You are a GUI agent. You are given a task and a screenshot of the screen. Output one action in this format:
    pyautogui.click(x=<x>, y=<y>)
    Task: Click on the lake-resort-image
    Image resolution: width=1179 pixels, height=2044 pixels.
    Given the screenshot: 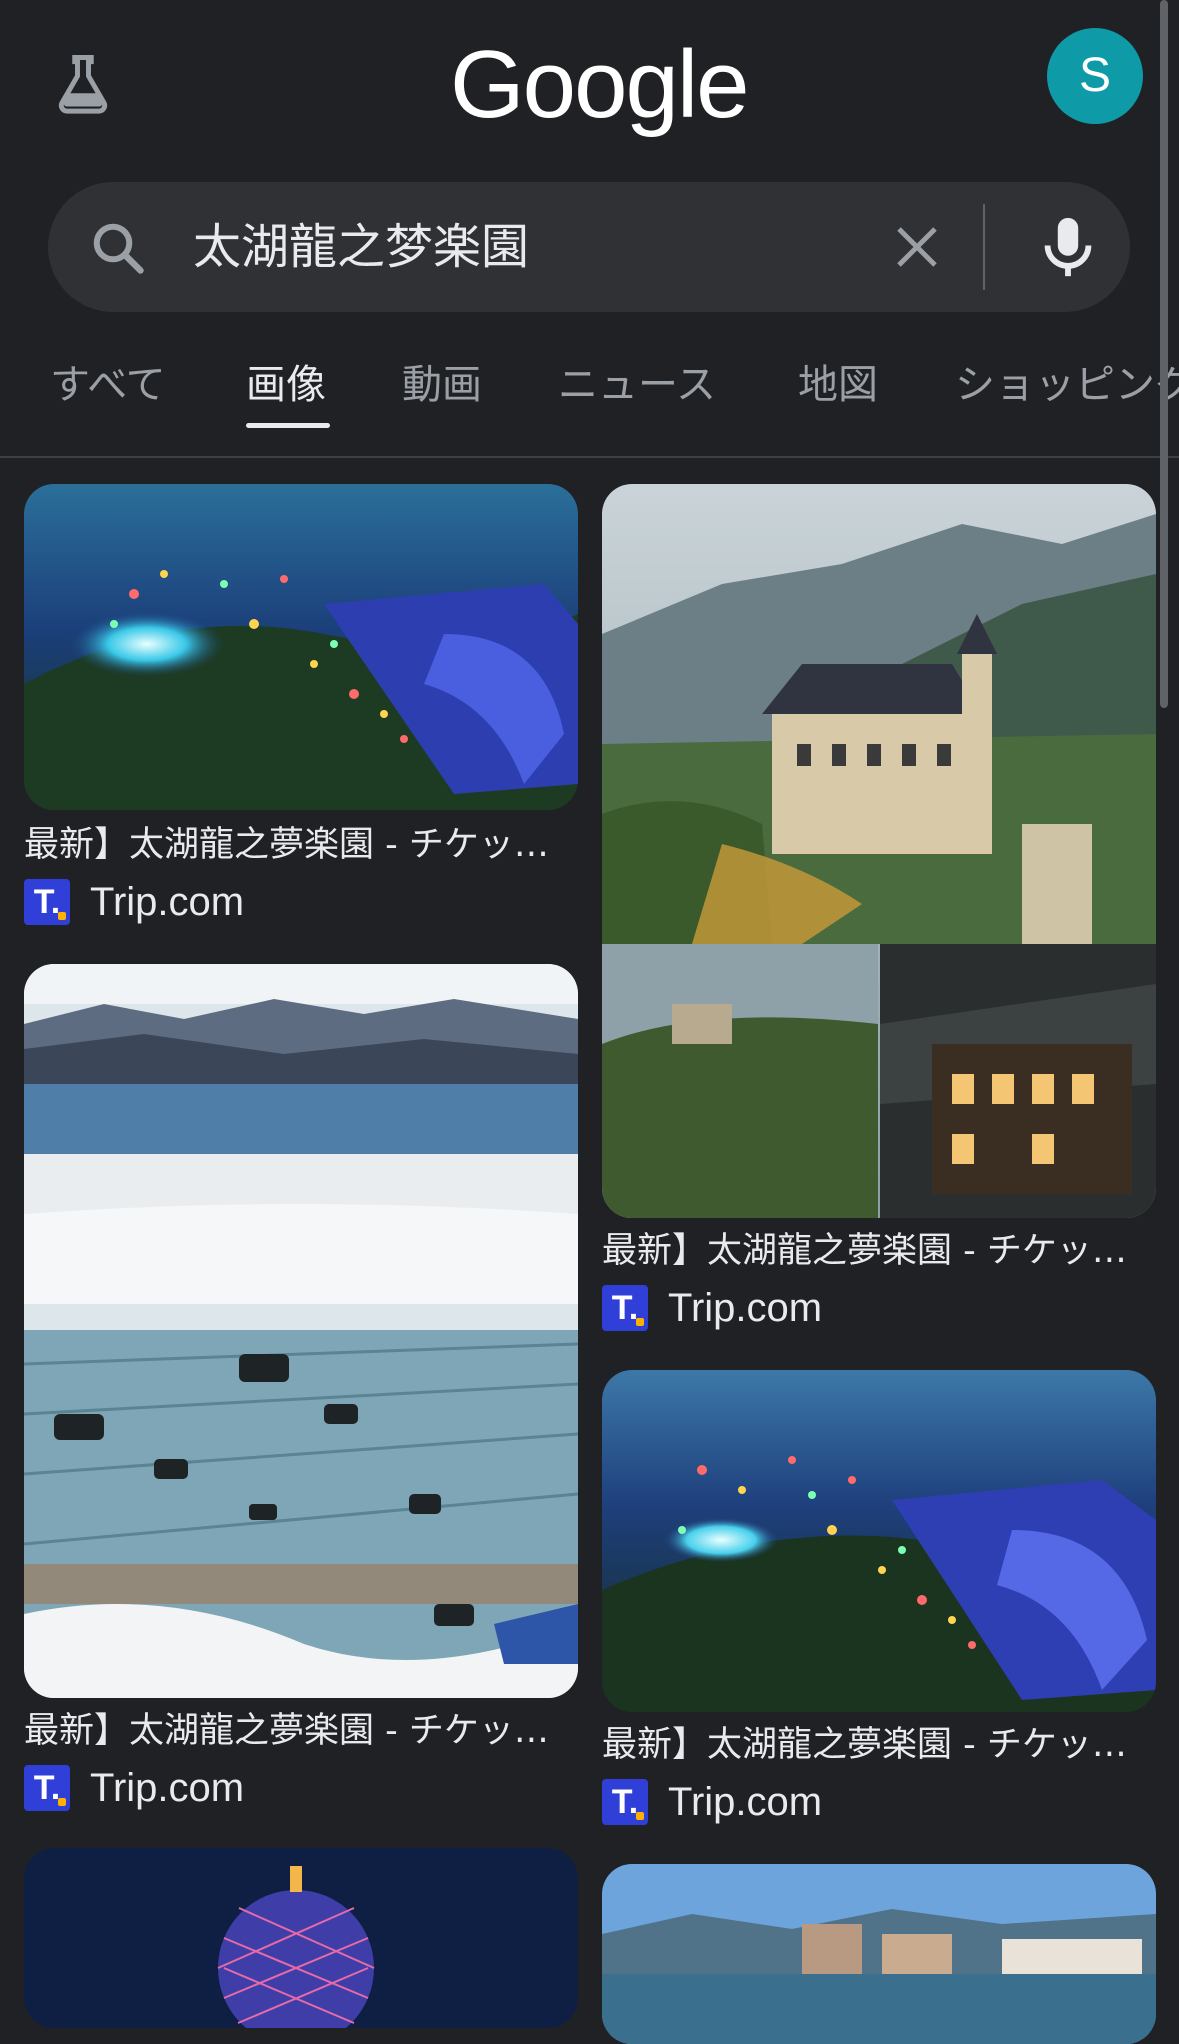 What is the action you would take?
    pyautogui.click(x=879, y=1954)
    